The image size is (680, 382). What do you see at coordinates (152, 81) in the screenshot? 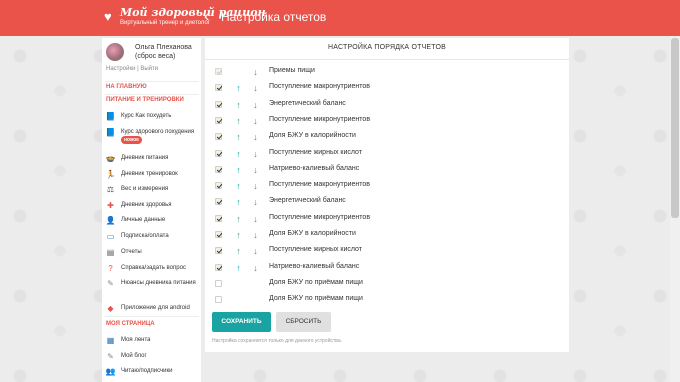
I see `divider` at bounding box center [152, 81].